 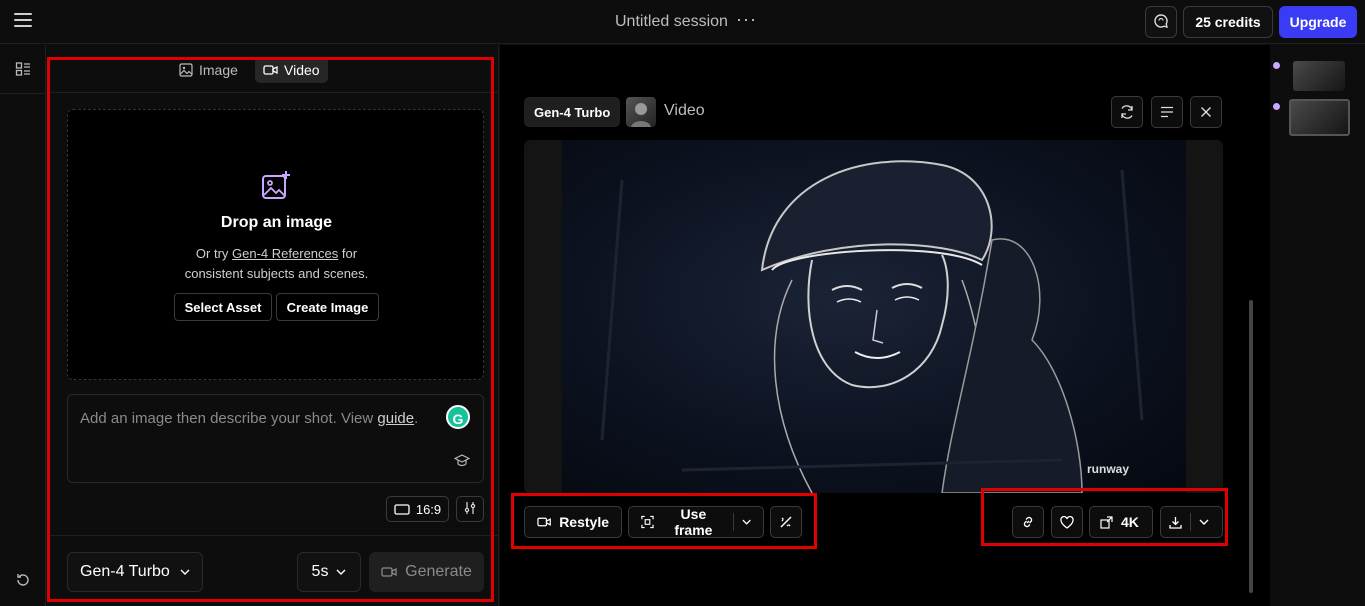 What do you see at coordinates (572, 112) in the screenshot?
I see `model-chip: Gen-4 Turbo` at bounding box center [572, 112].